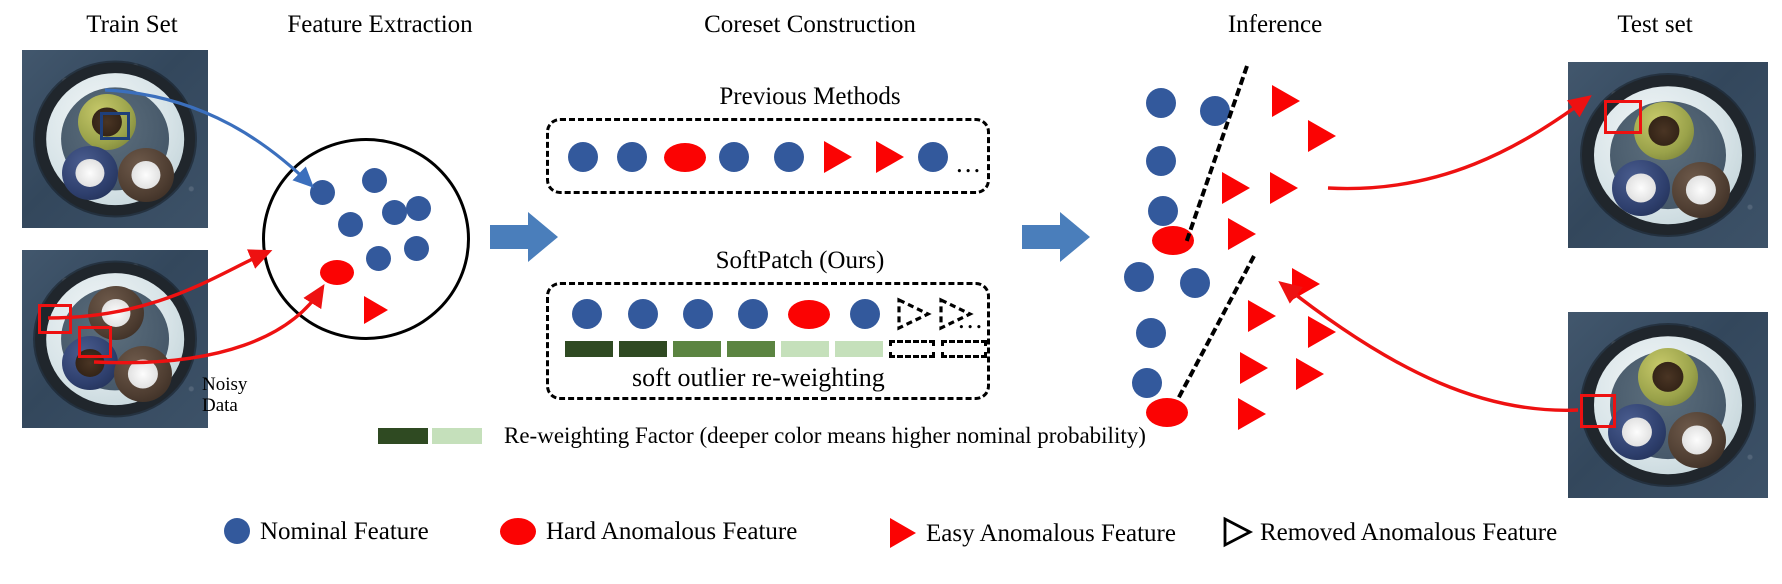 Image resolution: width=1782 pixels, height=584 pixels. Describe the element at coordinates (1428, 346) in the screenshot. I see `arrow-test-to-inference-bottom` at that location.